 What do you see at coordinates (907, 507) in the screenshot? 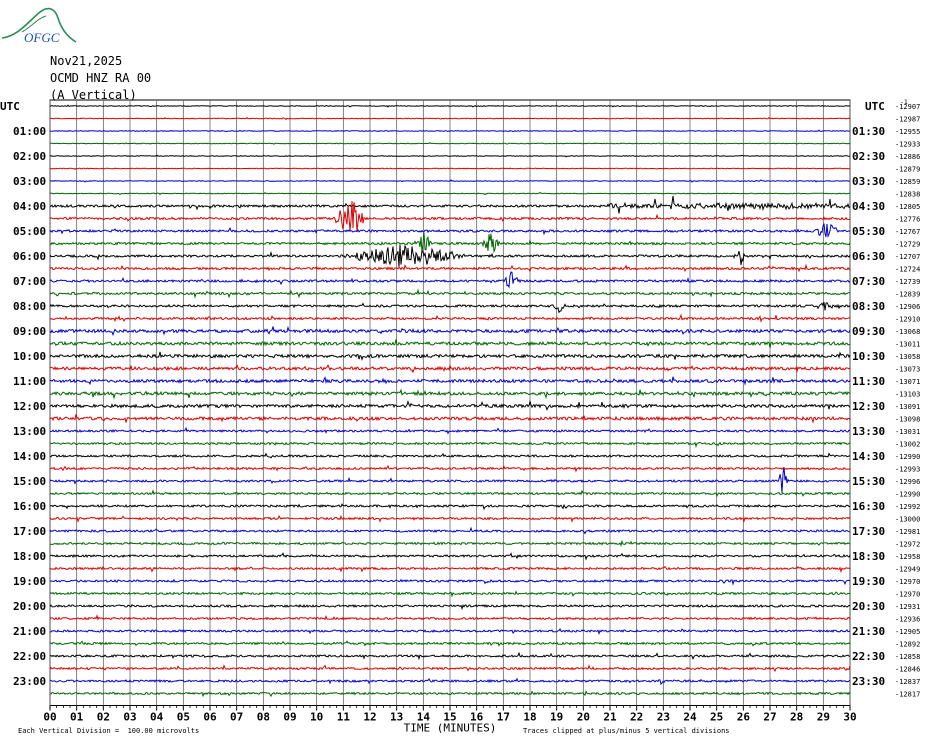
I see `trace-offset-label: -12992` at bounding box center [907, 507].